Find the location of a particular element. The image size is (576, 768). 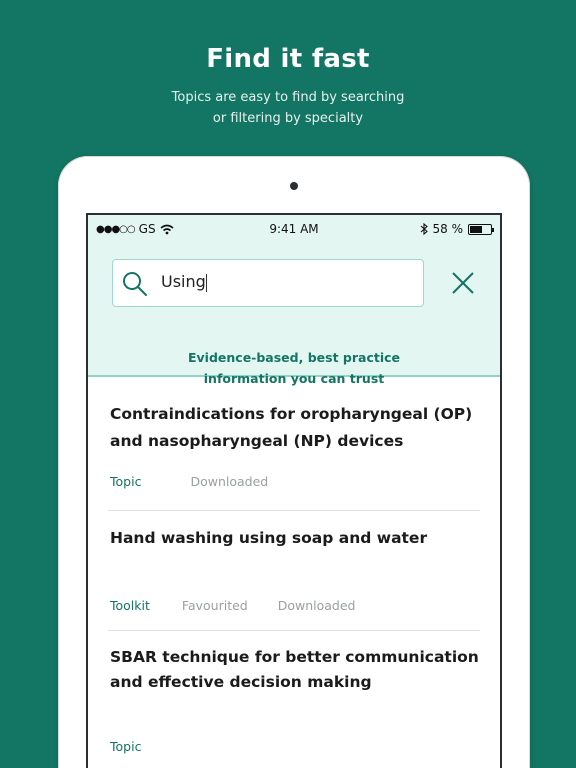

battery-icon is located at coordinates (481, 229).